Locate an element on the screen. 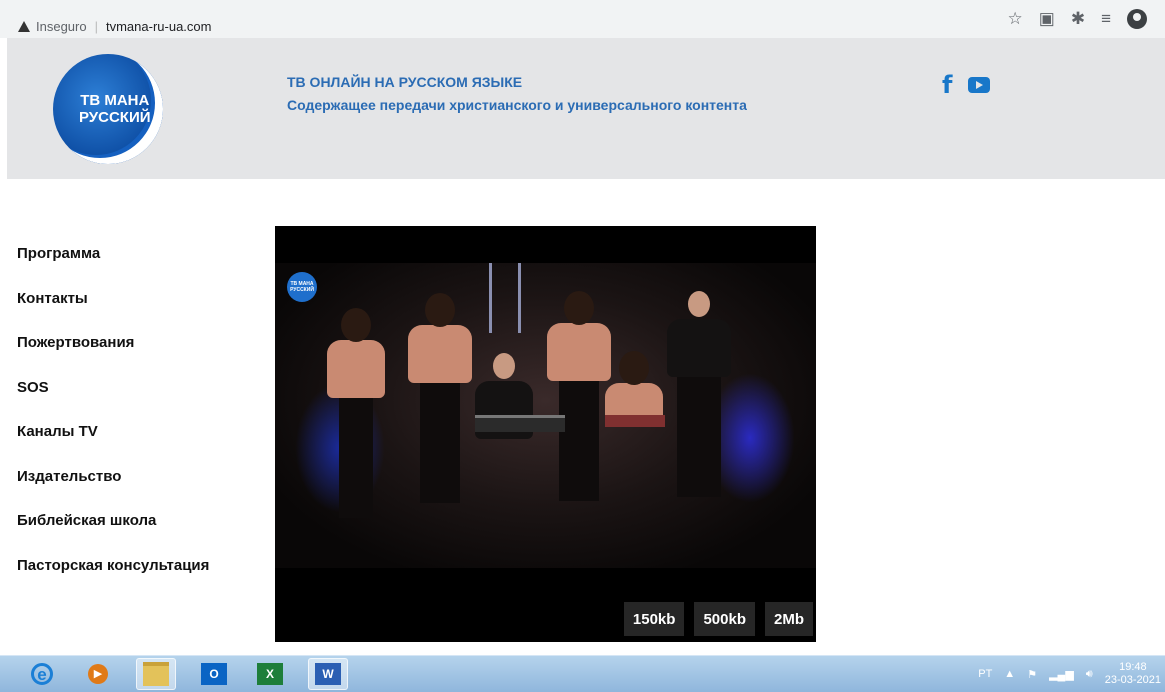  browser-action-icons: ☆ ▣ ✱ ≡ is located at coordinates (1077, 19).